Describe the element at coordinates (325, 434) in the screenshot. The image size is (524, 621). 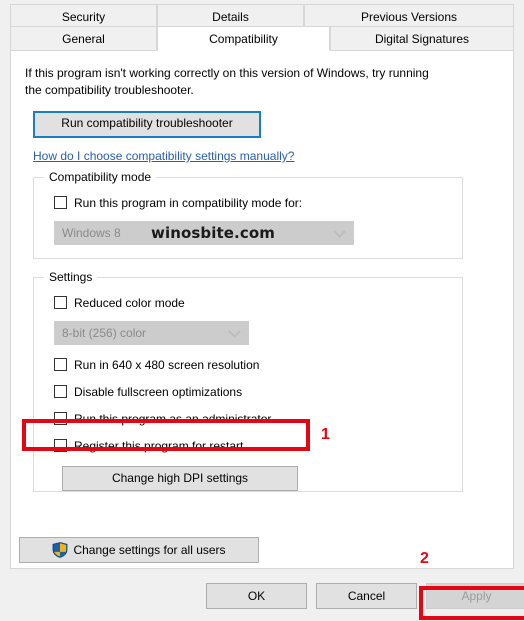
I see `annotation-number-1: 1` at that location.